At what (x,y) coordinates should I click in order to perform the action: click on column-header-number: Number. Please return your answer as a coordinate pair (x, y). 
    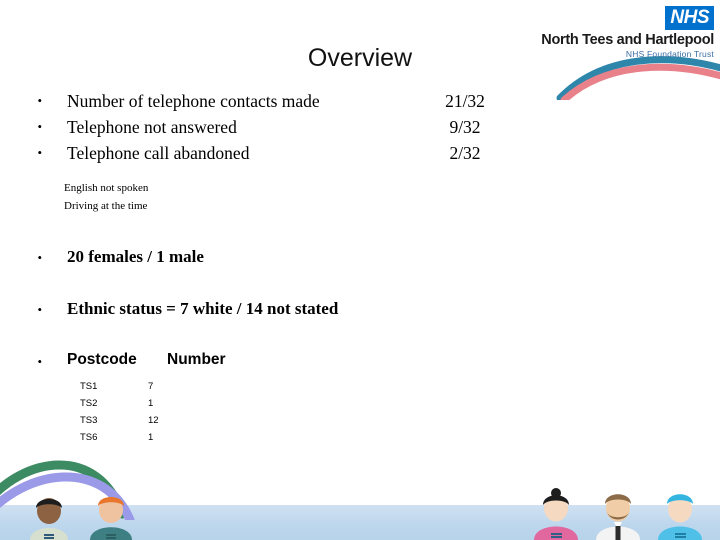
    Looking at the image, I should click on (196, 359).